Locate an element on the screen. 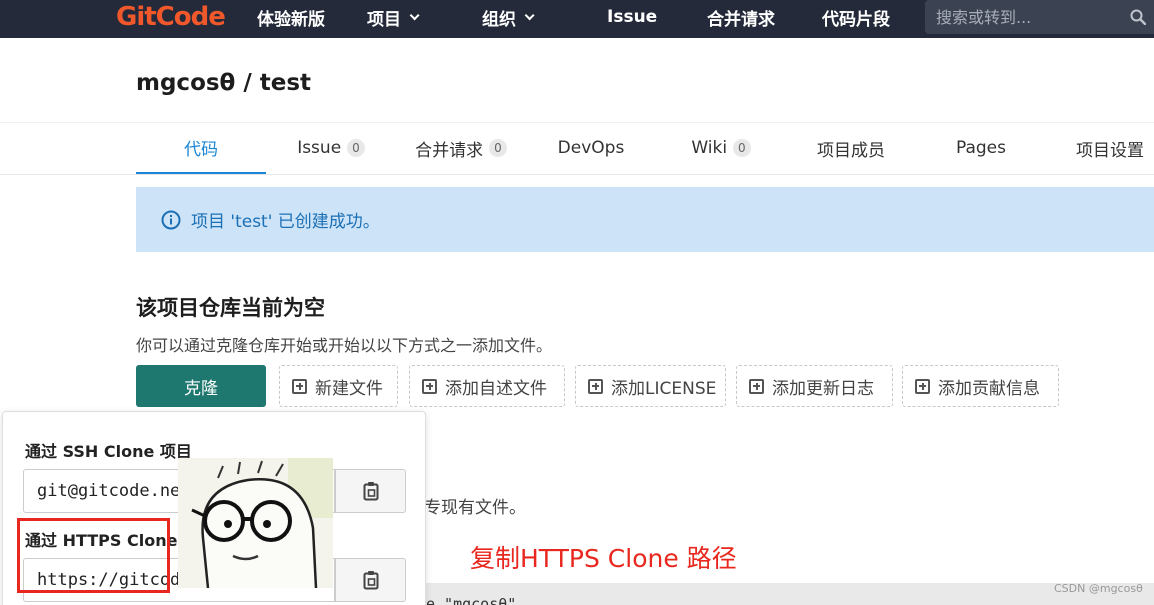 This screenshot has width=1154, height=605. nav-label: 体验新版 is located at coordinates (291, 19).